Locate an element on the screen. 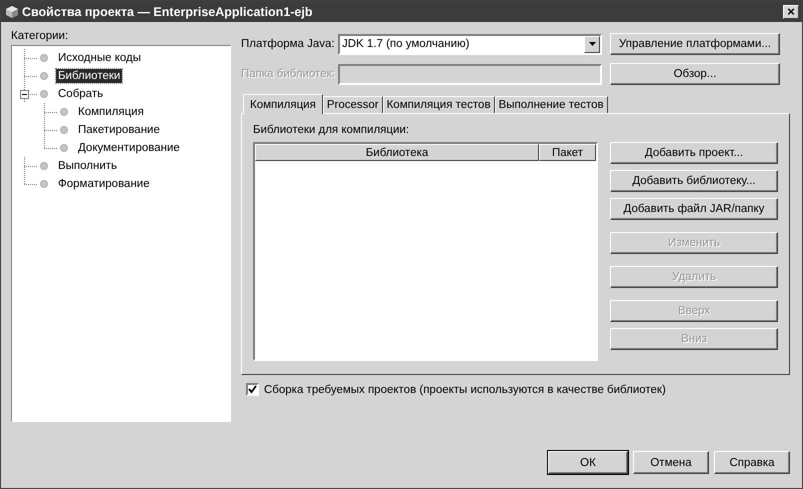 The image size is (803, 489). tab: Выполнение тестов is located at coordinates (551, 104).